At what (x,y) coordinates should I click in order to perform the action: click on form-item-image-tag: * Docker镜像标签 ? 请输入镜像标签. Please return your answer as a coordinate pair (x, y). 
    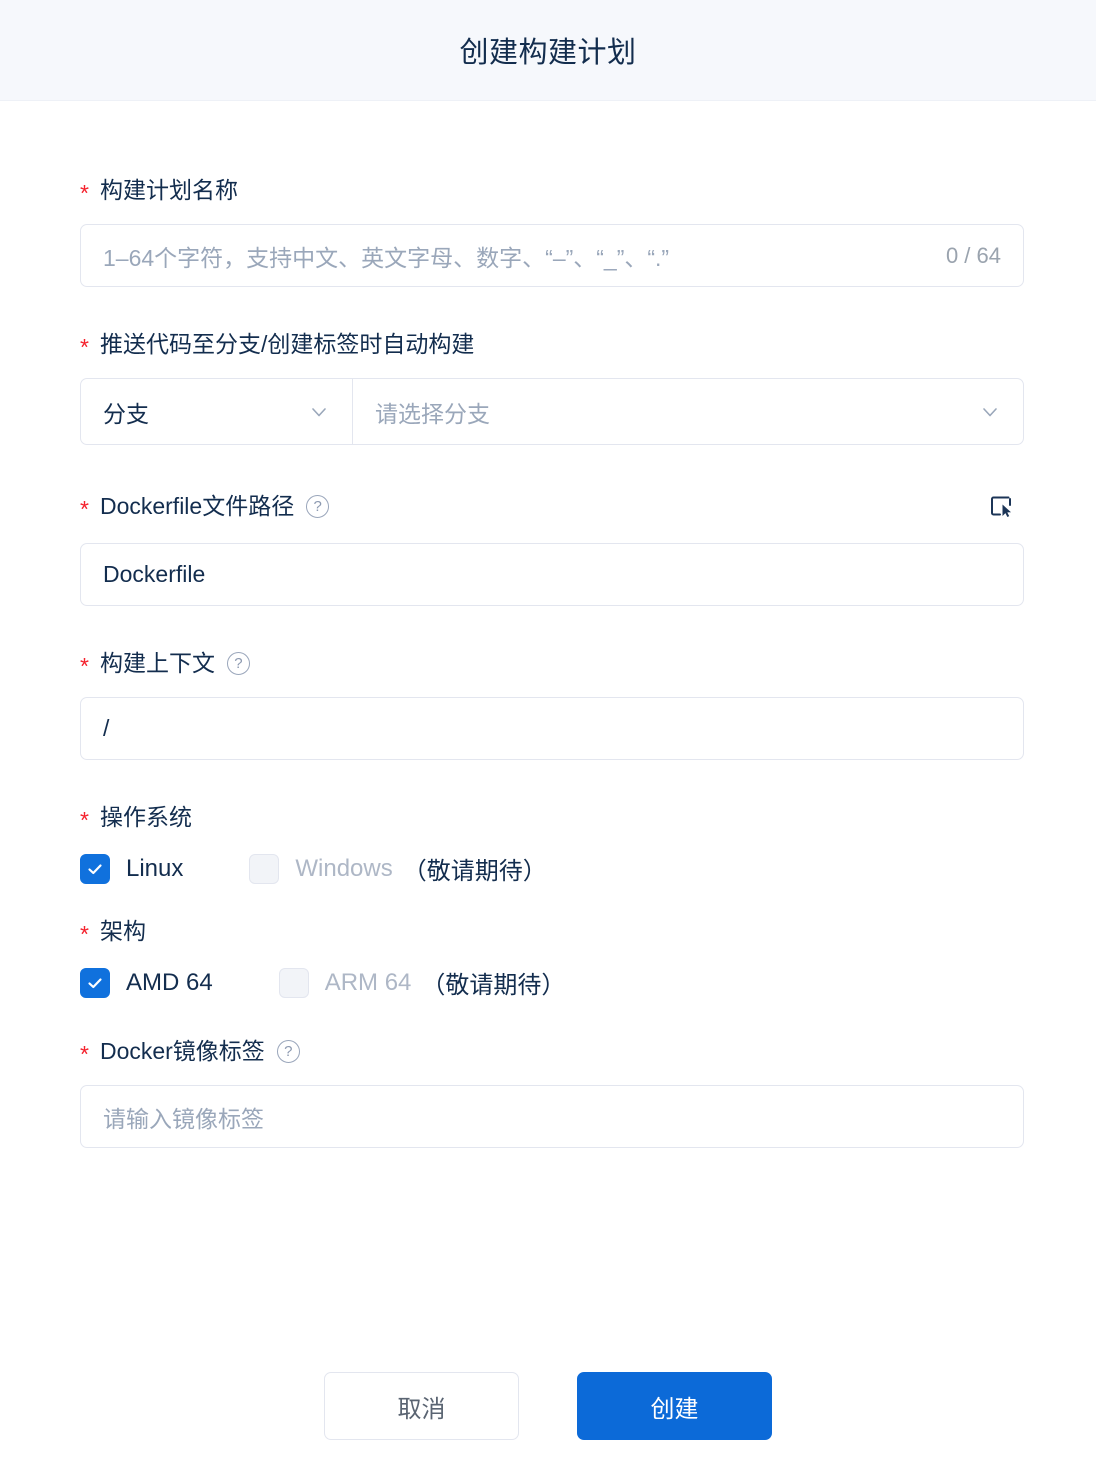
    Looking at the image, I should click on (552, 1093).